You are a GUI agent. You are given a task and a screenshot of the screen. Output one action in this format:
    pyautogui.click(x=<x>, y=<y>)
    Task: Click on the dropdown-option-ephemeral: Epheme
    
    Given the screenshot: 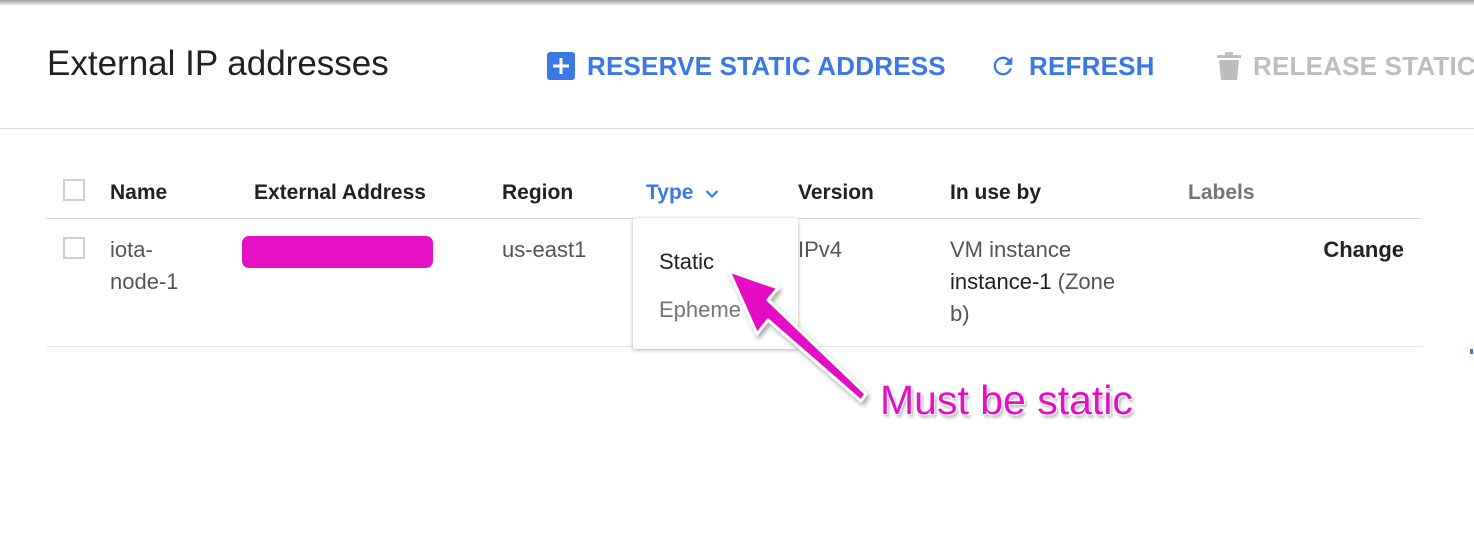 What is the action you would take?
    pyautogui.click(x=700, y=310)
    